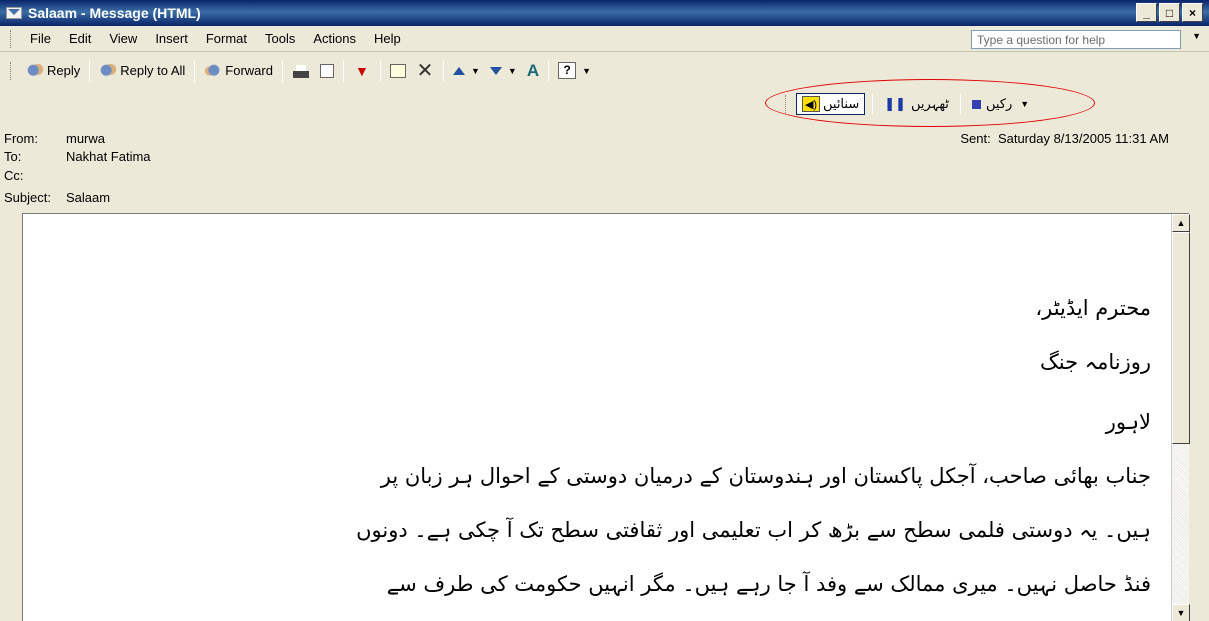 The height and width of the screenshot is (621, 1209). I want to click on sent-label: Sent:, so click(975, 138).